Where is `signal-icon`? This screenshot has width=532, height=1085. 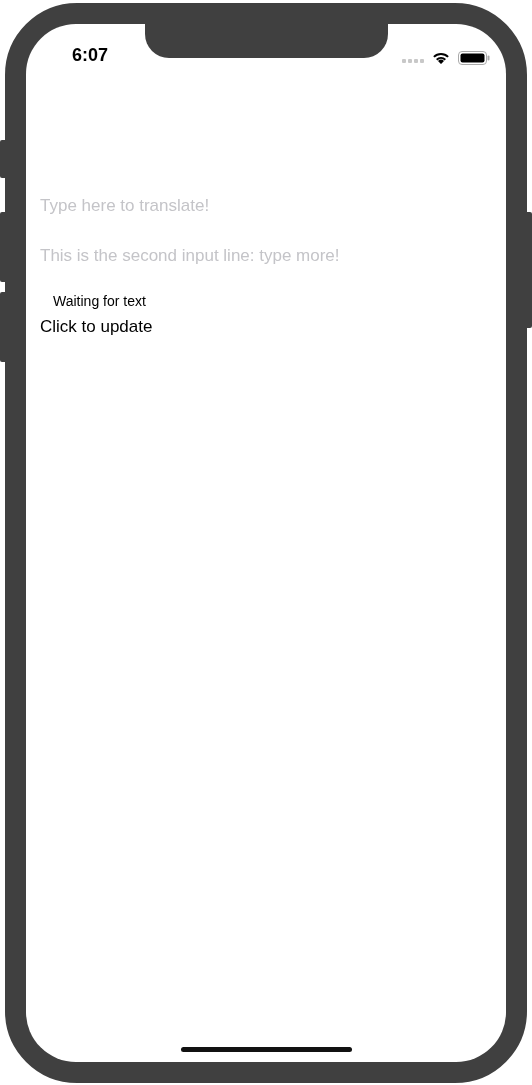
signal-icon is located at coordinates (413, 61).